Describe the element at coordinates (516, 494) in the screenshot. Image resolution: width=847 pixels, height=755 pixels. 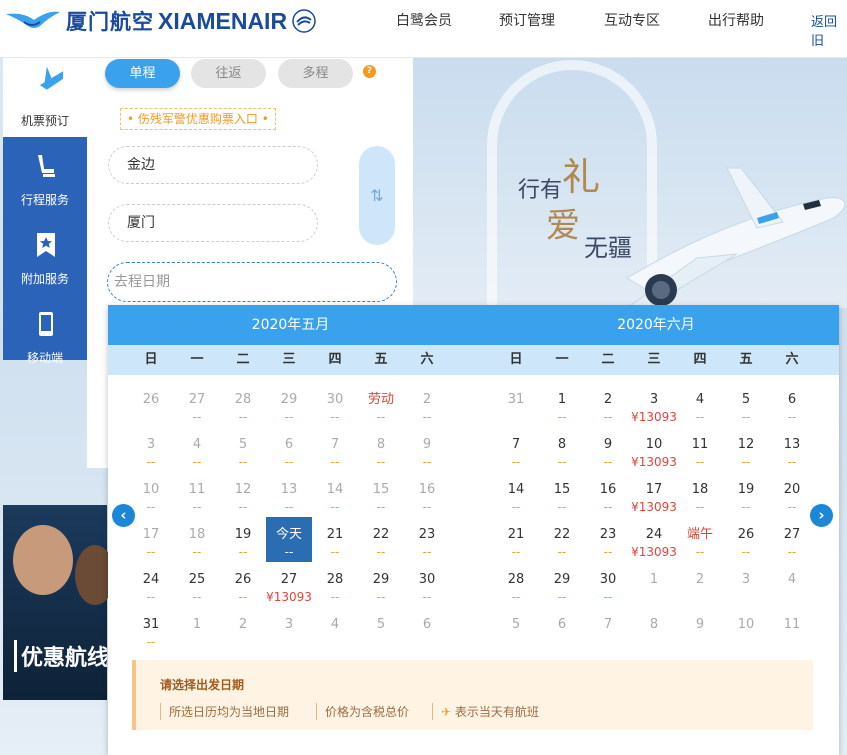
I see `calendar-day: 14 --` at that location.